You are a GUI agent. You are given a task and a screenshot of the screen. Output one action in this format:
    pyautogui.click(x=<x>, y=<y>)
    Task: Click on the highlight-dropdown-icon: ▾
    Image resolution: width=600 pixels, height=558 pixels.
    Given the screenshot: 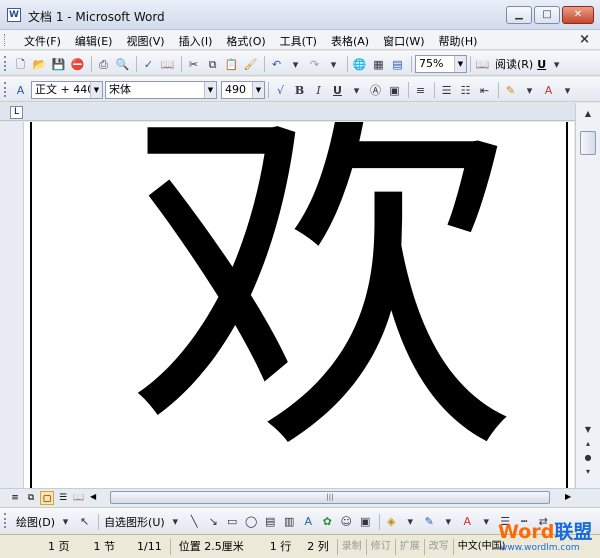 What is the action you would take?
    pyautogui.click(x=529, y=90)
    